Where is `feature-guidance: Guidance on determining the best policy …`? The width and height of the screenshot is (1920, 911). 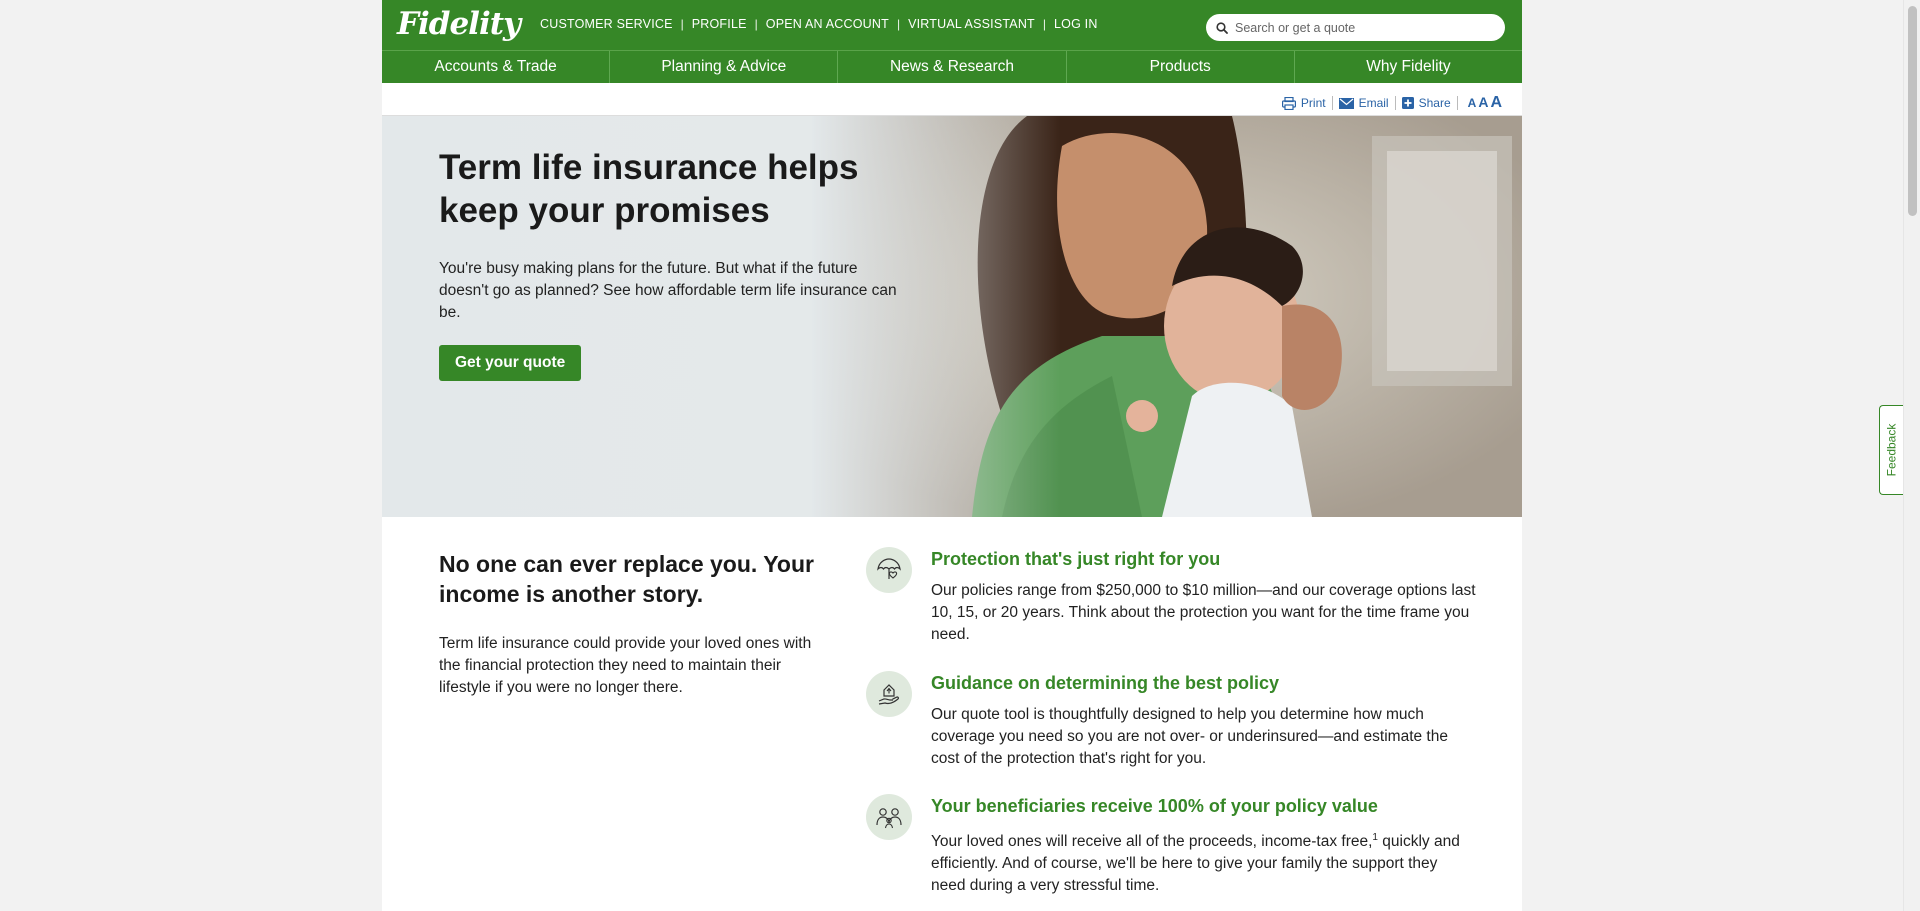 feature-guidance: Guidance on determining the best policy … is located at coordinates (1171, 720).